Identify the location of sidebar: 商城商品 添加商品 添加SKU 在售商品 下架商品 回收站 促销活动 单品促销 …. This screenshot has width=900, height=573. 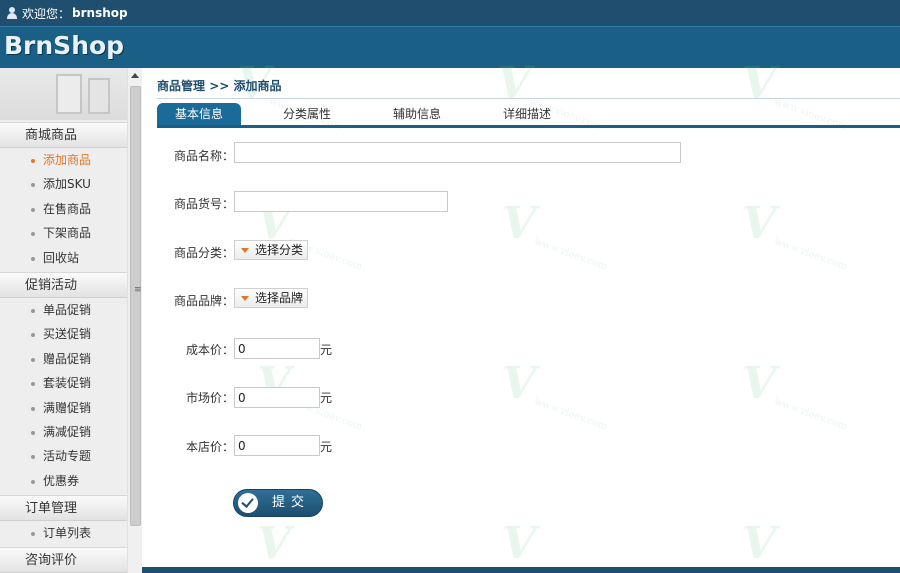
(71, 320).